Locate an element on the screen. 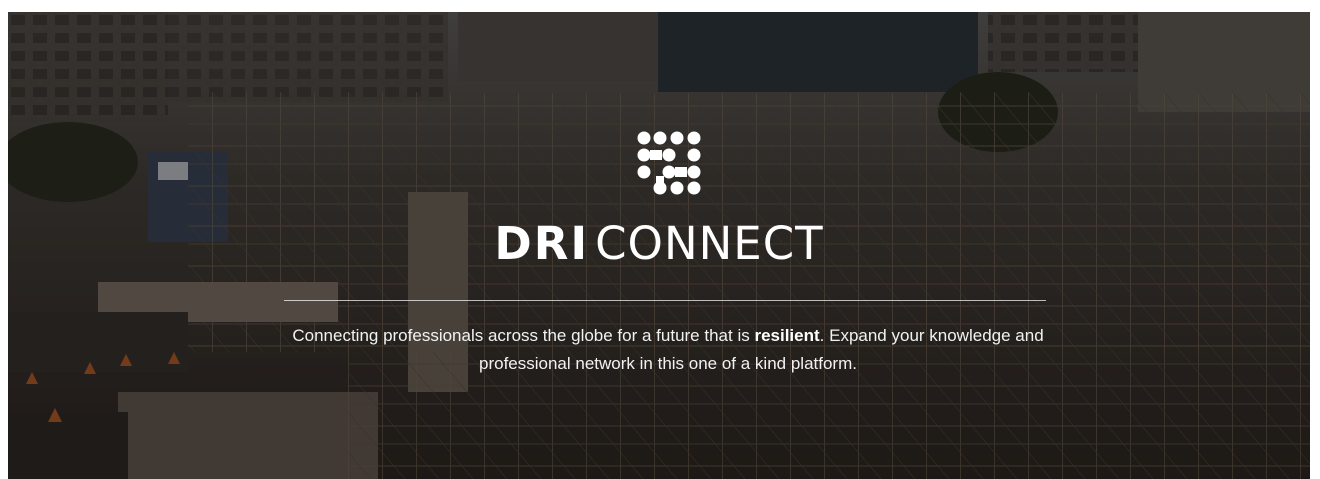  brand-name-strong: DRI is located at coordinates (542, 243).